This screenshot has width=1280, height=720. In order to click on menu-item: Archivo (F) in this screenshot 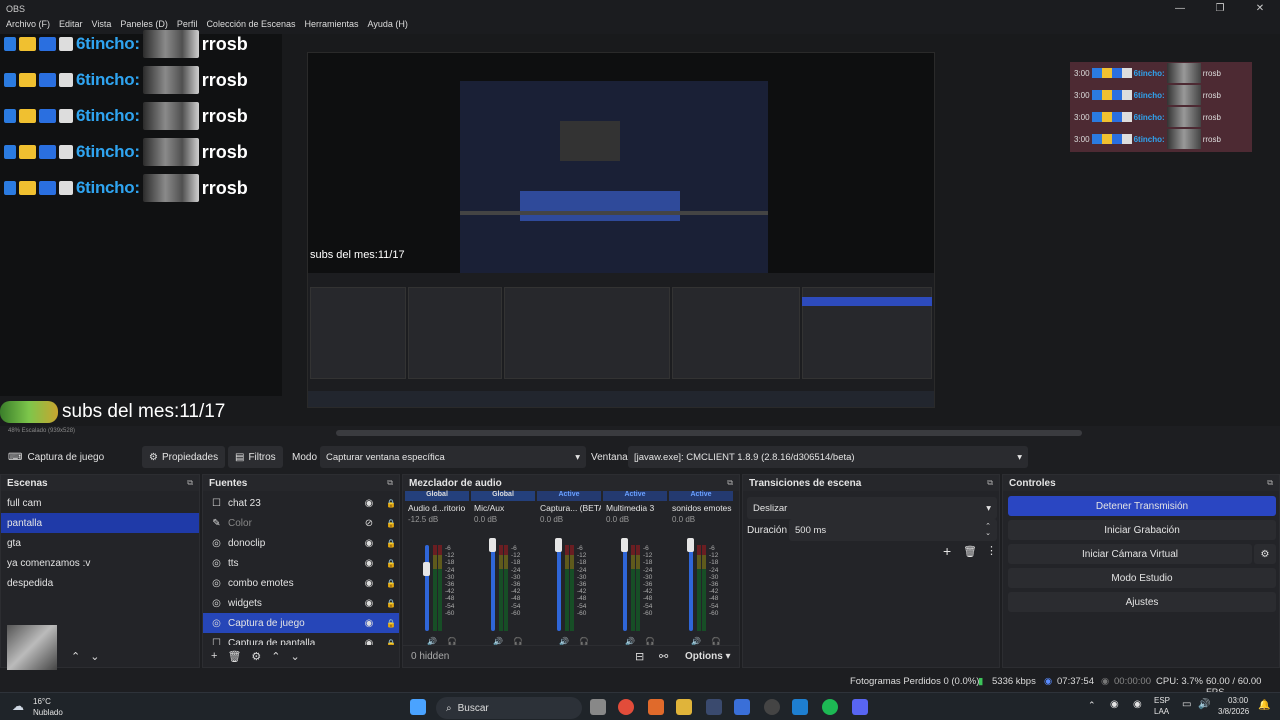, I will do `click(28, 24)`.